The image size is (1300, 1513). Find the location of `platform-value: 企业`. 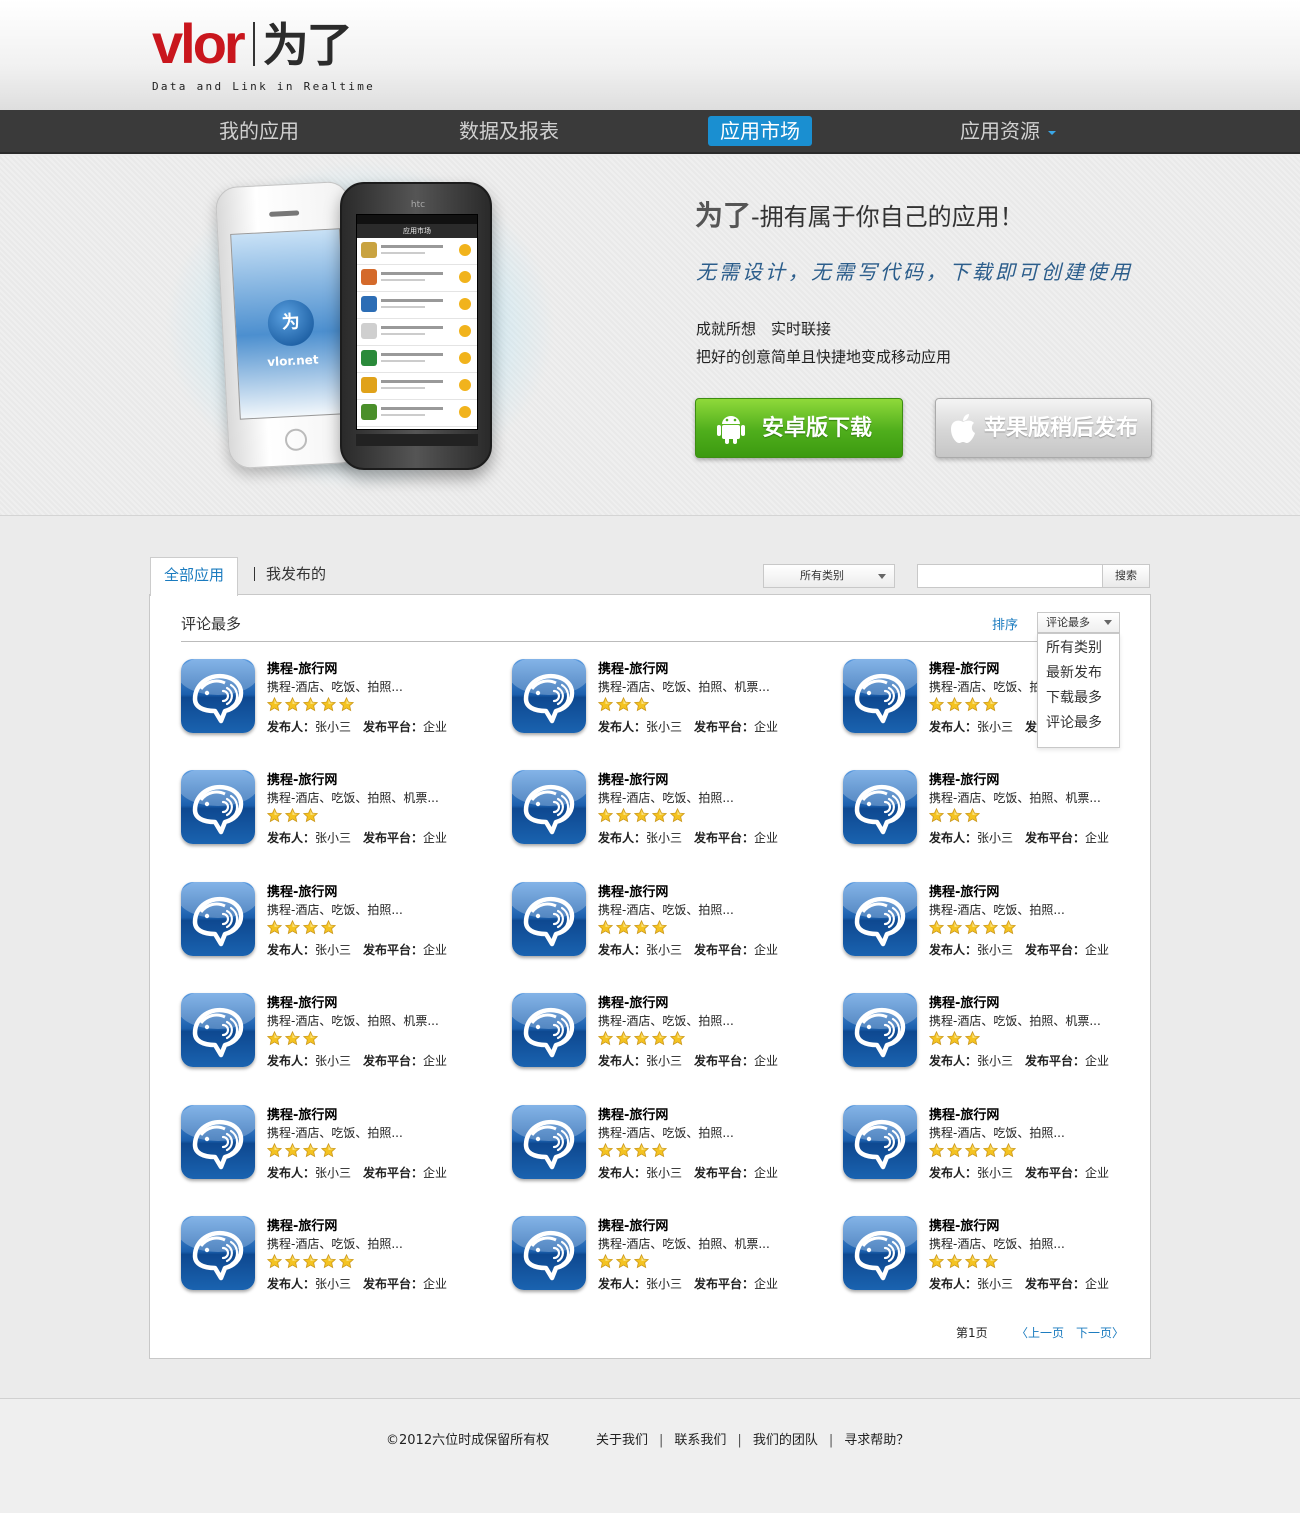

platform-value: 企业 is located at coordinates (1097, 950).